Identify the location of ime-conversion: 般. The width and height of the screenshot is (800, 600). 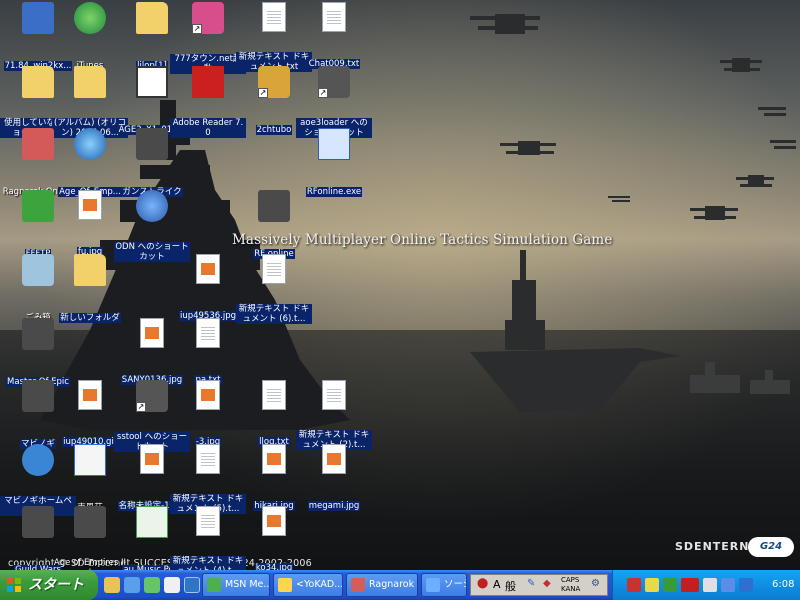
(510, 586).